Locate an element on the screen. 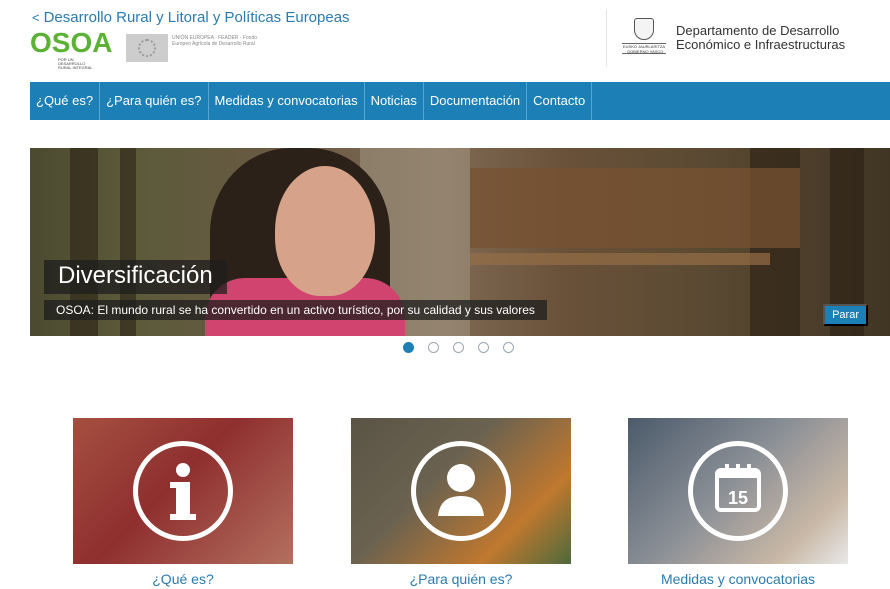 The height and width of the screenshot is (589, 890). nav-item-contacto: Contacto is located at coordinates (560, 101).